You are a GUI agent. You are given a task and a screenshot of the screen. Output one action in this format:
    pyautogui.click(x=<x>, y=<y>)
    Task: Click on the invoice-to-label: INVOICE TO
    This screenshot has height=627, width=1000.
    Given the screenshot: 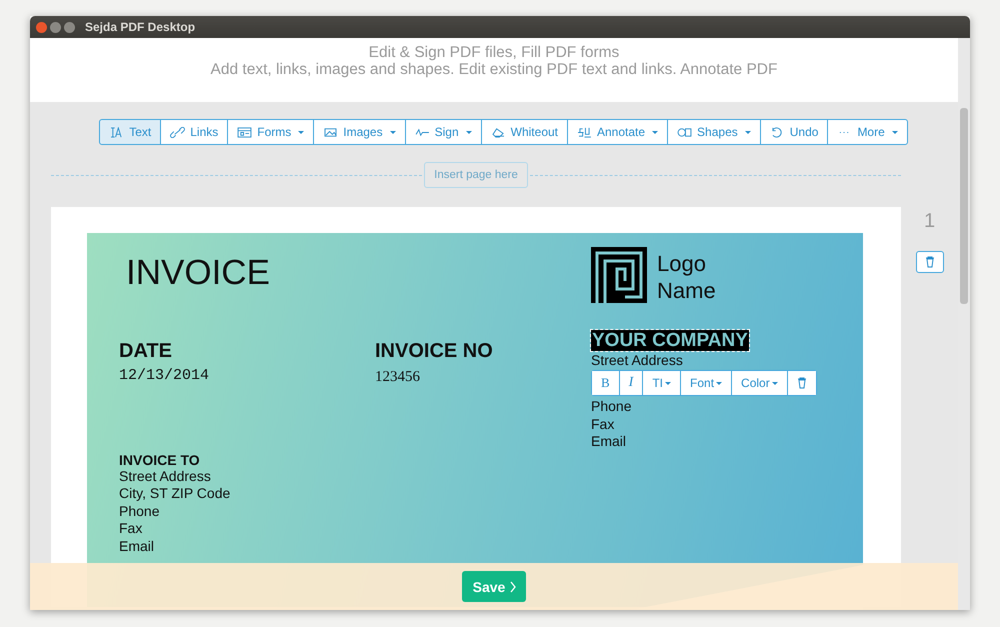 What is the action you would take?
    pyautogui.click(x=160, y=460)
    